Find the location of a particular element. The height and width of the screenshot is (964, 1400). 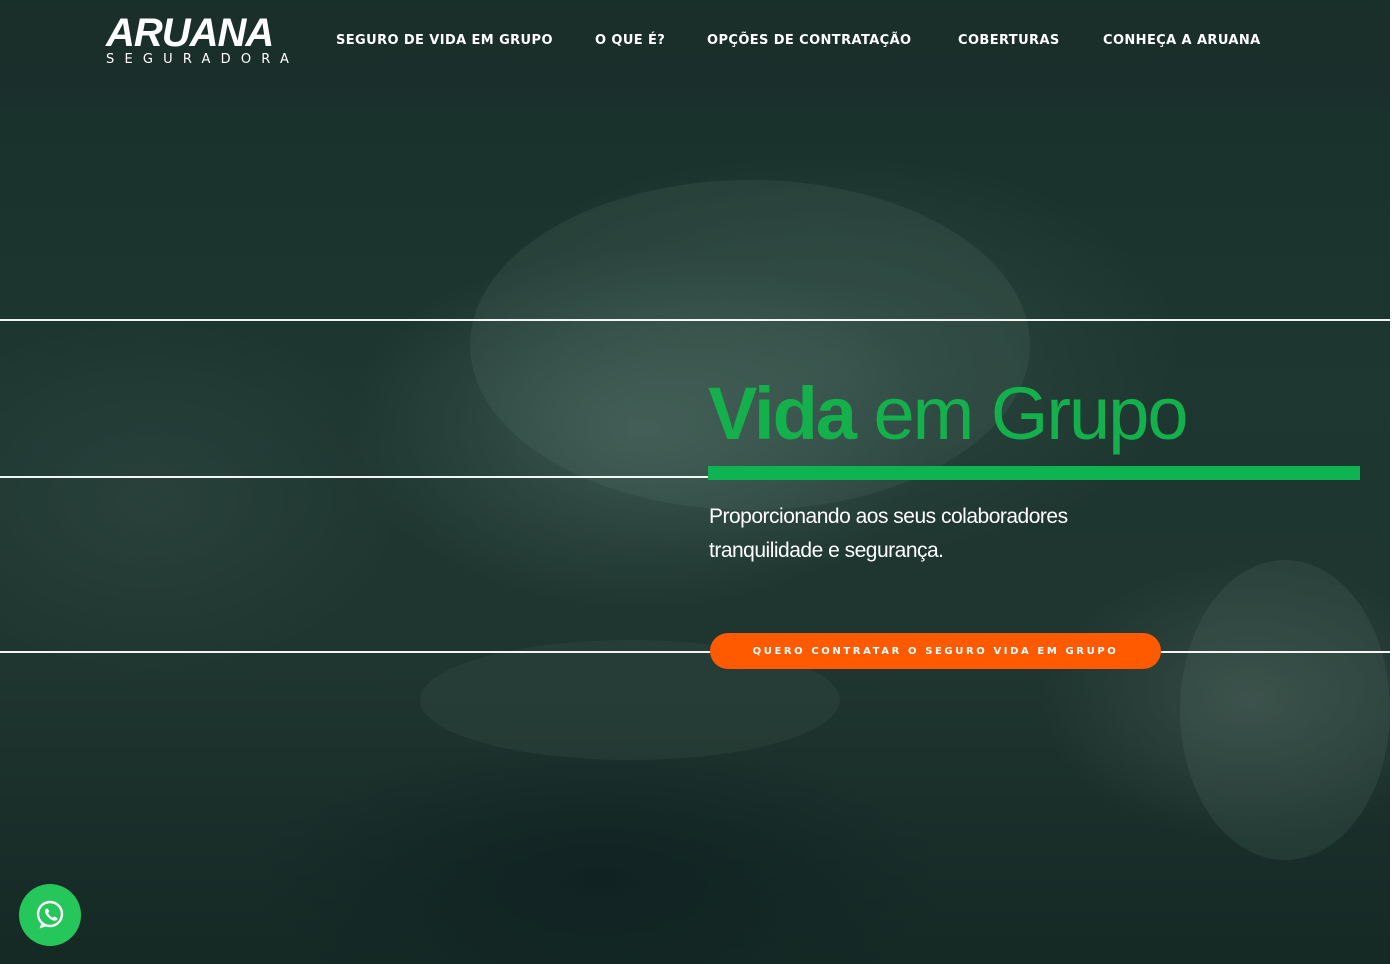

hero-title-light: em Grupo is located at coordinates (1021, 413).